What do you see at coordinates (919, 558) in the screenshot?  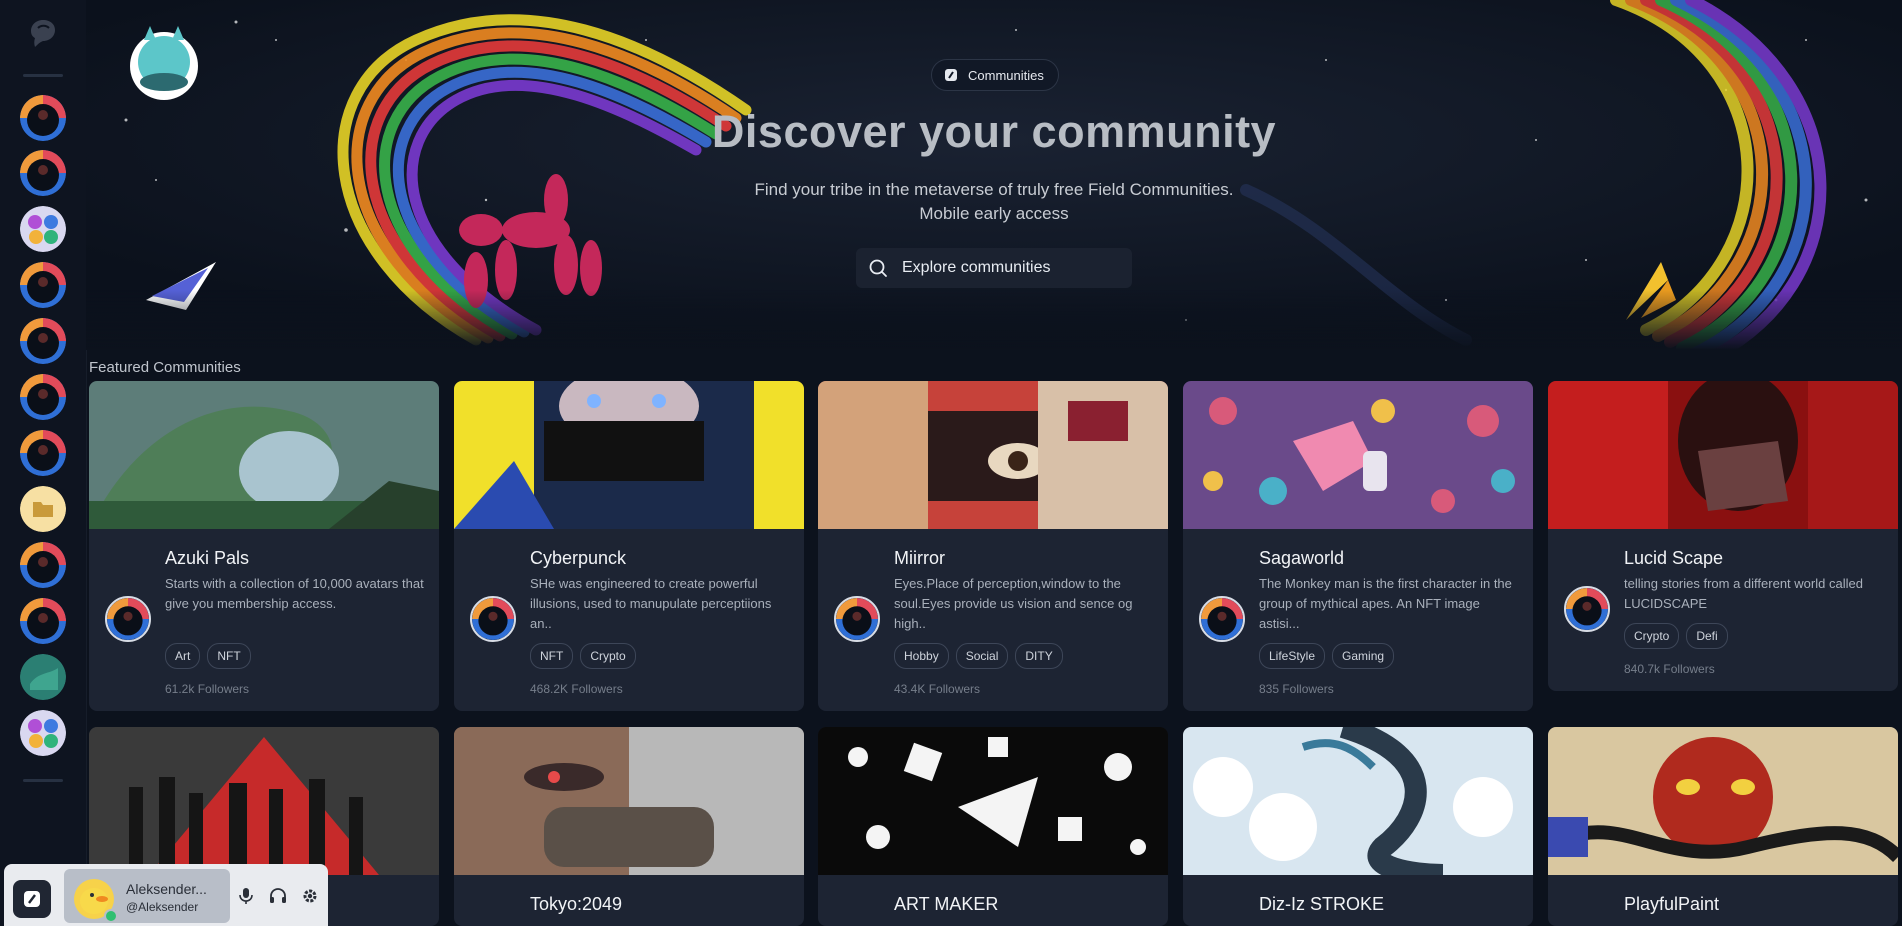 I see `community-name: Miirror` at bounding box center [919, 558].